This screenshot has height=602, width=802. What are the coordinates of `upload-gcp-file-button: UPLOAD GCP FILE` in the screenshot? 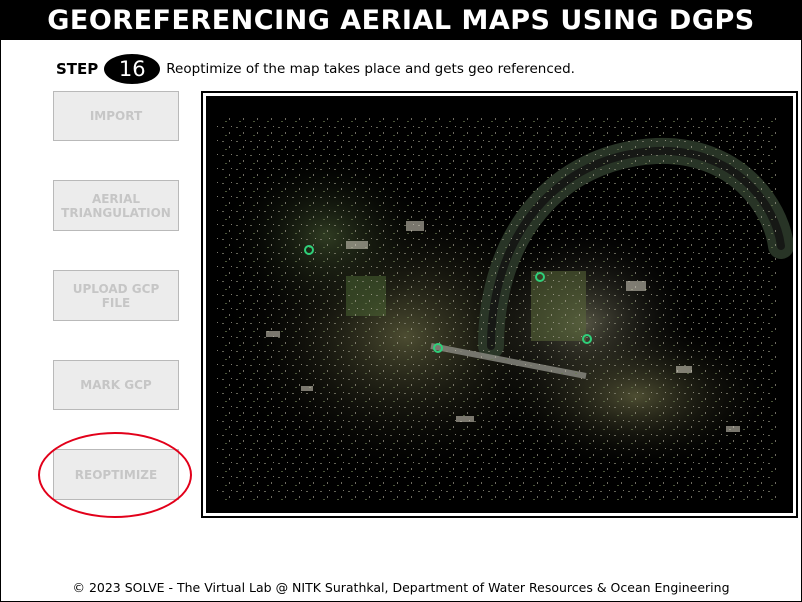 It's located at (116, 295).